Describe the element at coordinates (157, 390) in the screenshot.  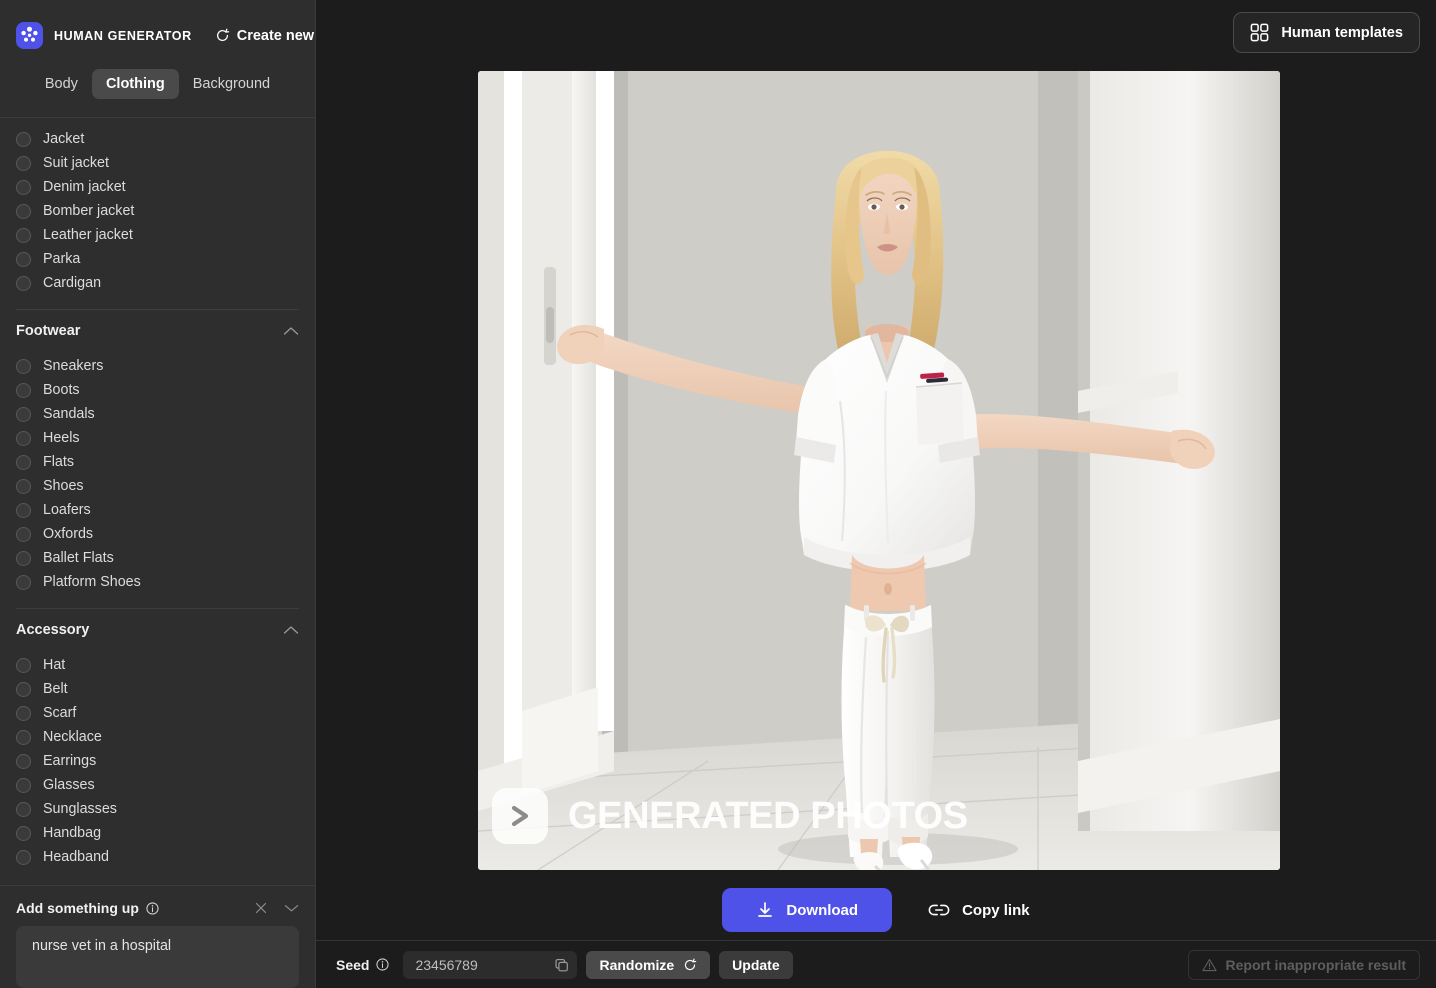
I see `option-boots: Boots` at that location.